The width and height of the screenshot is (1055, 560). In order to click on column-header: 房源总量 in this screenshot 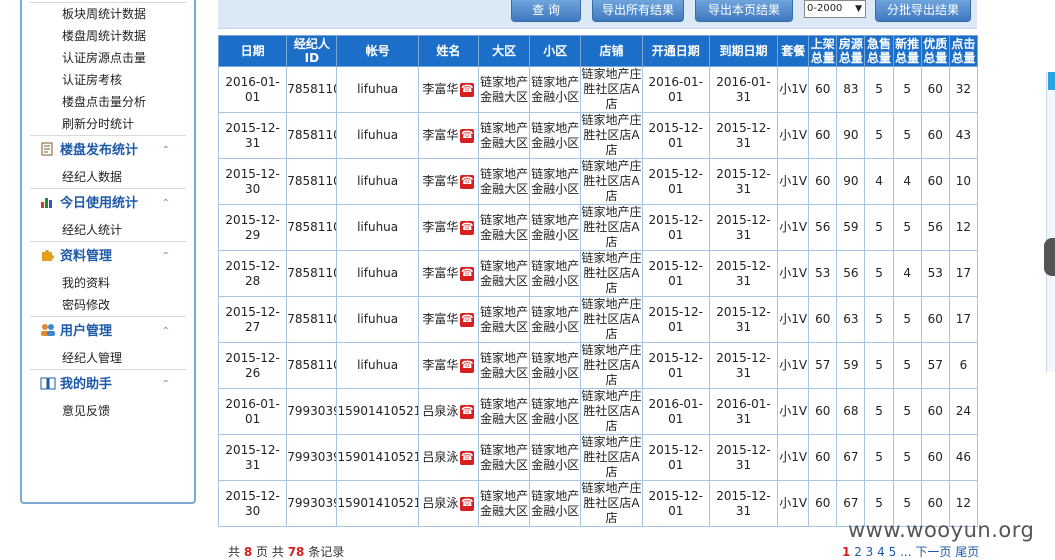, I will do `click(851, 51)`.